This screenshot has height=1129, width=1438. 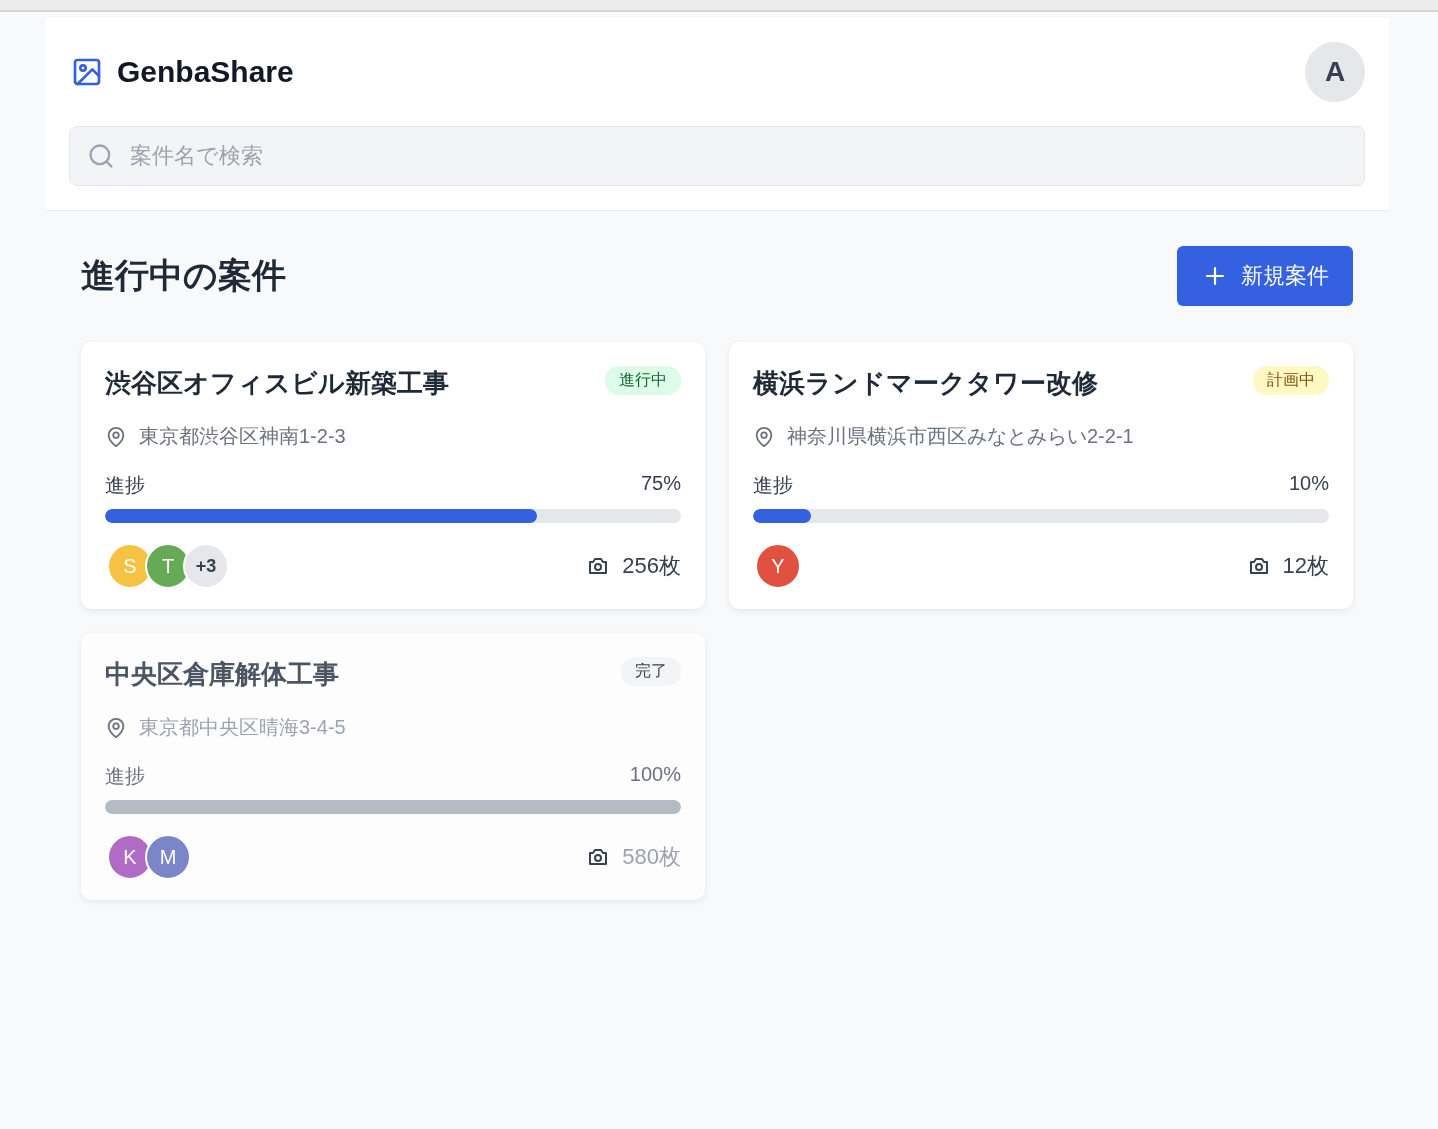 What do you see at coordinates (960, 436) in the screenshot?
I see `project-address: 神奈川県横浜市西区みなとみらい2-2-1` at bounding box center [960, 436].